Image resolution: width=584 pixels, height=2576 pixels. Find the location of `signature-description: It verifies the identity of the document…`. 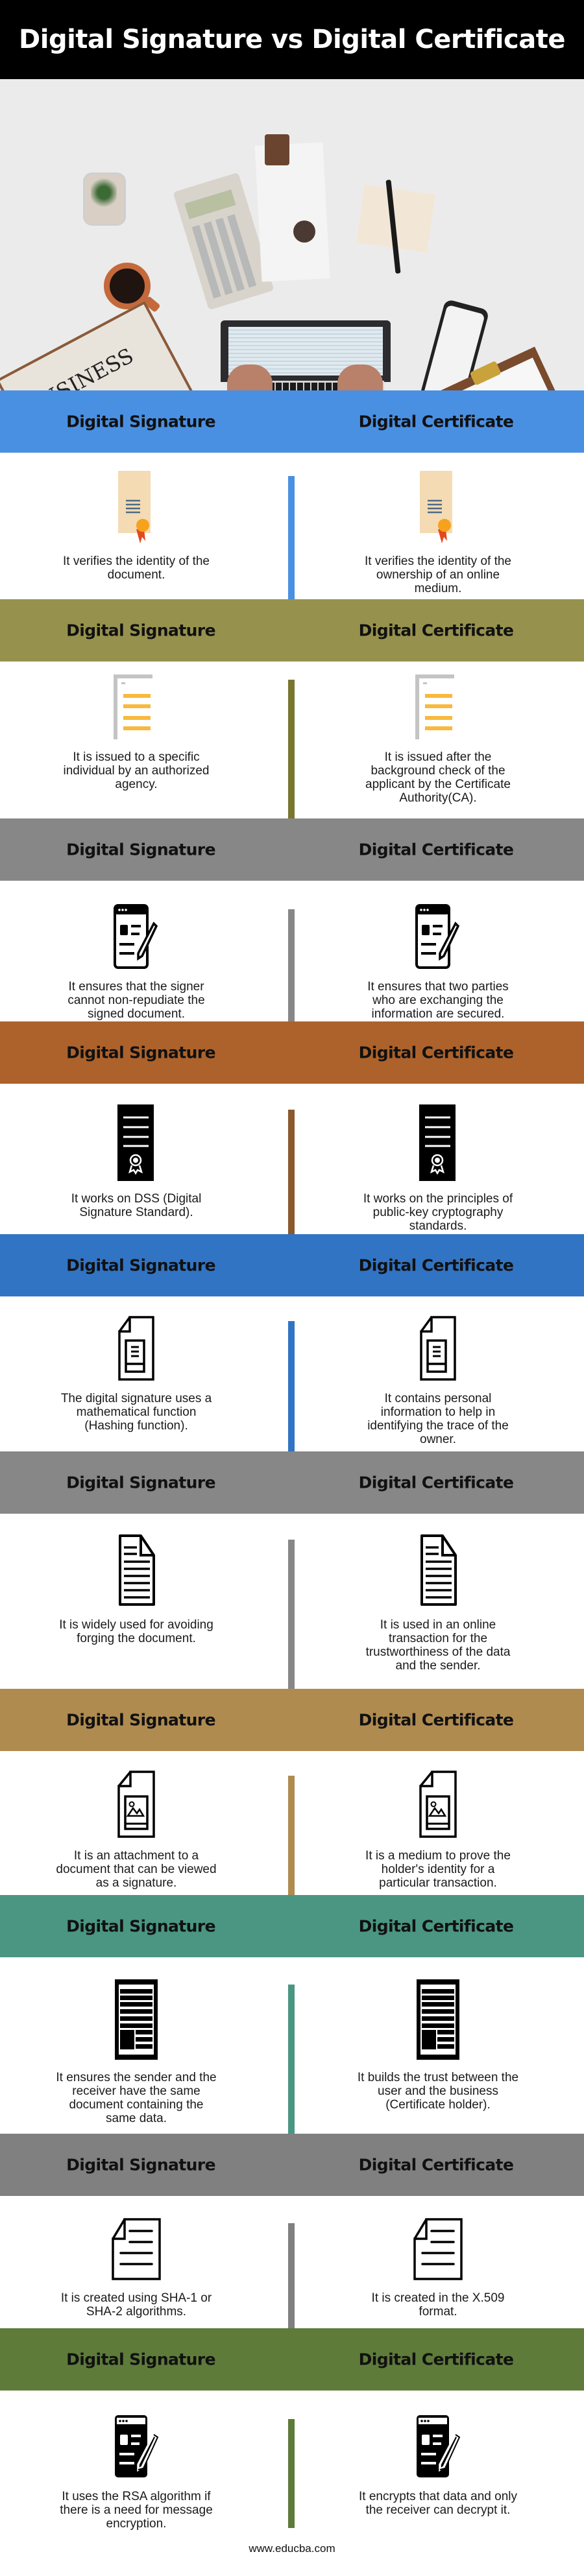

signature-description: It verifies the identity of the document… is located at coordinates (136, 568).